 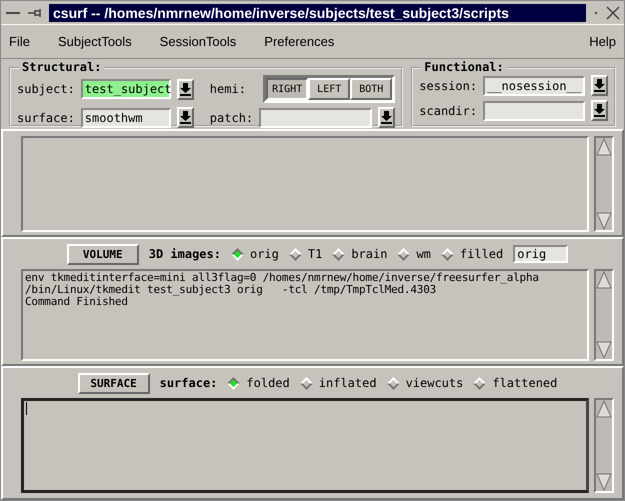 What do you see at coordinates (232, 117) in the screenshot?
I see `field-label: patch:` at bounding box center [232, 117].